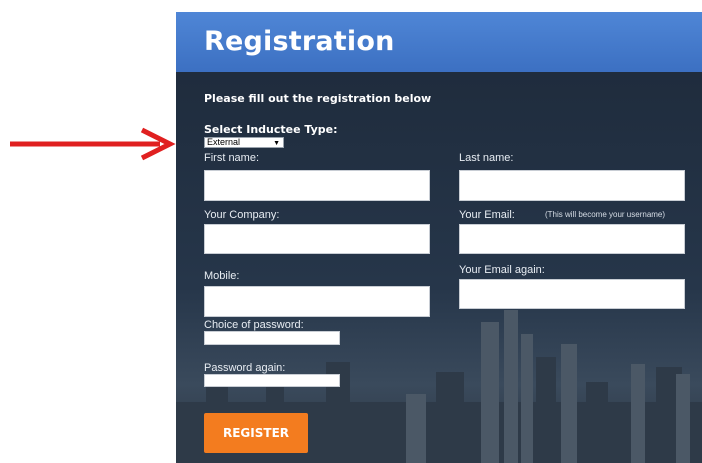 Image resolution: width=702 pixels, height=463 pixels. Describe the element at coordinates (276, 143) in the screenshot. I see `caret-down-icon: ▼` at that location.